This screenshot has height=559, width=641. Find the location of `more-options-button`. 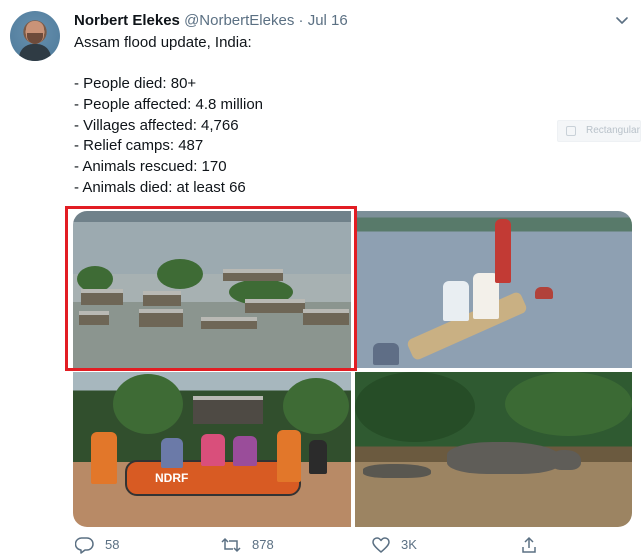

more-options-button is located at coordinates (622, 21).